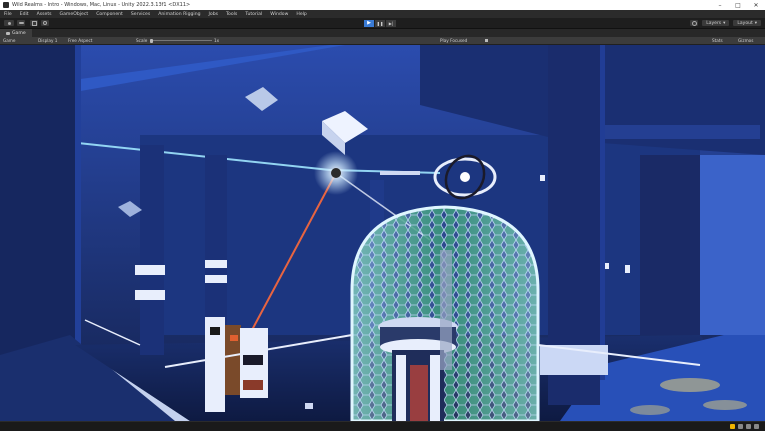  What do you see at coordinates (8, 14) in the screenshot?
I see `menu-file: File` at bounding box center [8, 14].